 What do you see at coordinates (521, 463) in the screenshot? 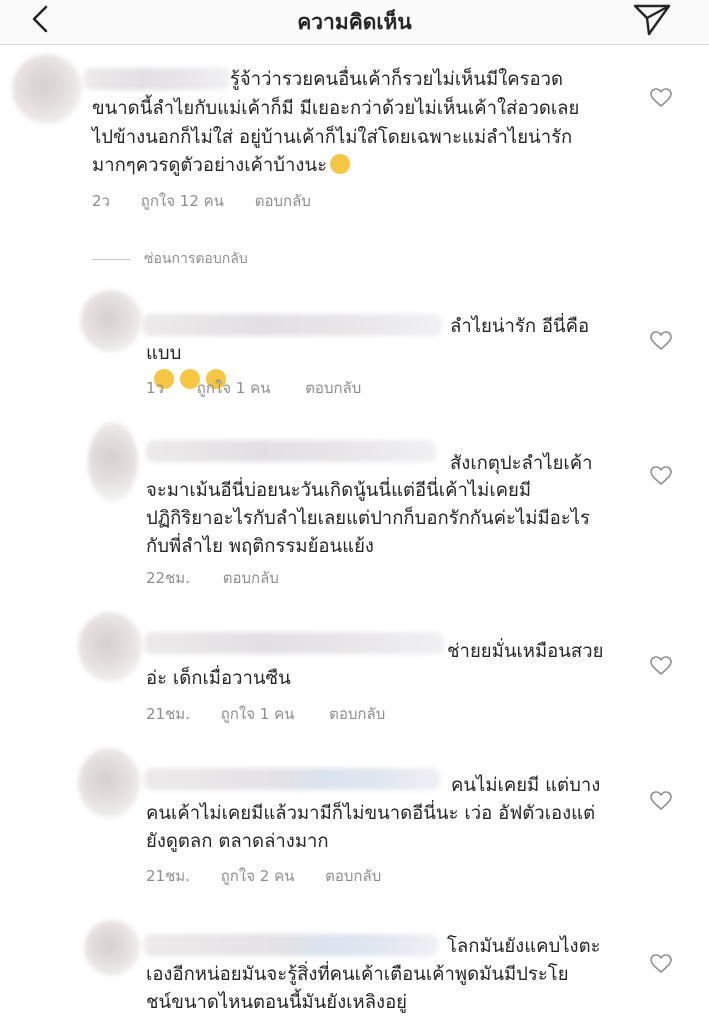
I see `comment-text: สังเกตุปะลำไยเค้า` at bounding box center [521, 463].